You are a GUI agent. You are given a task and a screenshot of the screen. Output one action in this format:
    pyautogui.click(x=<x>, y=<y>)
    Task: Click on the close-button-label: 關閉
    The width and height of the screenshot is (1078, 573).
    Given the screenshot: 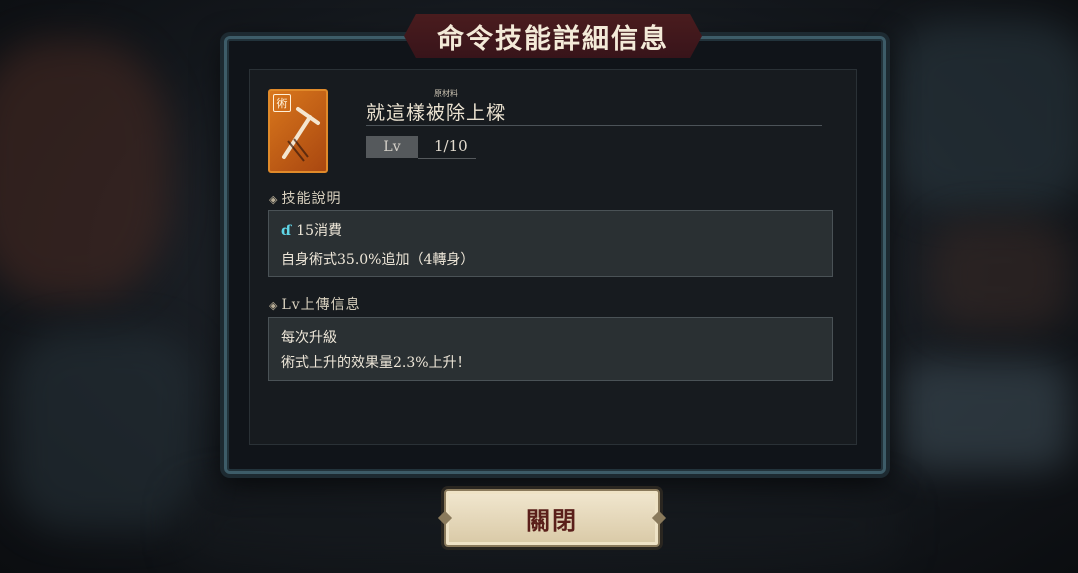 What is the action you would take?
    pyautogui.click(x=552, y=520)
    